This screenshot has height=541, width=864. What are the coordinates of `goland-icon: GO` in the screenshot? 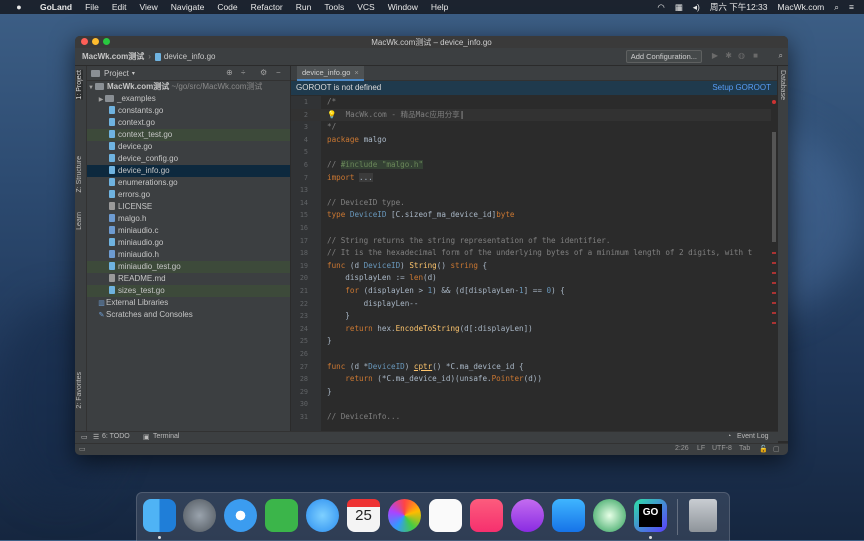 It's located at (650, 515).